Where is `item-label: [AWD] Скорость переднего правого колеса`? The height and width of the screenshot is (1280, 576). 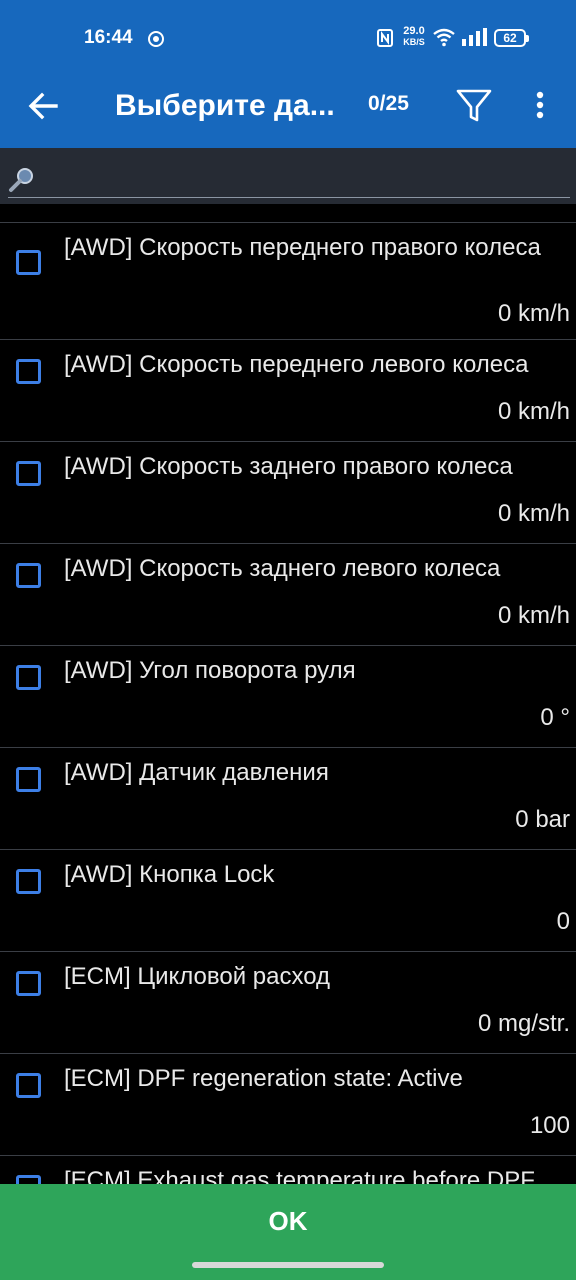 item-label: [AWD] Скорость переднего правого колеса is located at coordinates (302, 247).